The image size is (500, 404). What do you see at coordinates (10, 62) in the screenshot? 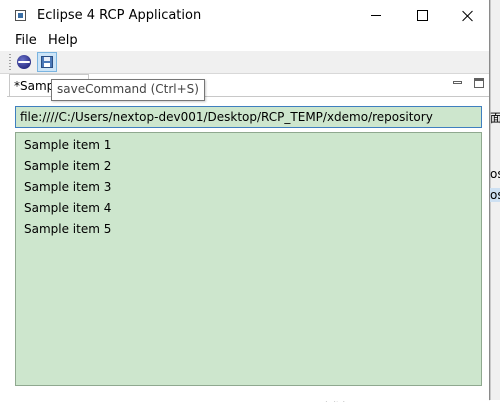
I see `toolbar-grip` at bounding box center [10, 62].